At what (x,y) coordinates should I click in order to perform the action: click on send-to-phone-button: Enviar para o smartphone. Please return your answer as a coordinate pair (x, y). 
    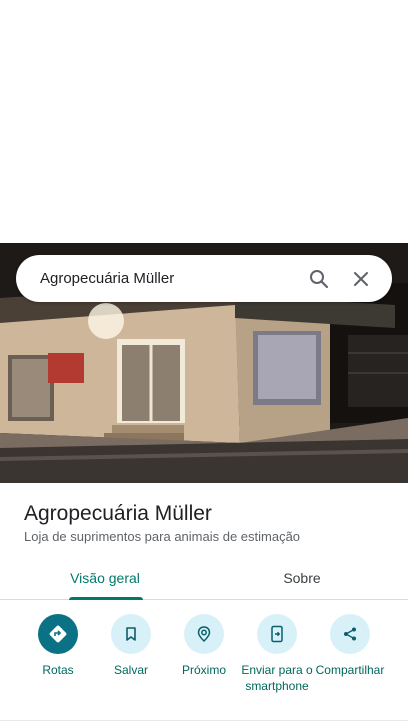
    Looking at the image, I should click on (277, 654).